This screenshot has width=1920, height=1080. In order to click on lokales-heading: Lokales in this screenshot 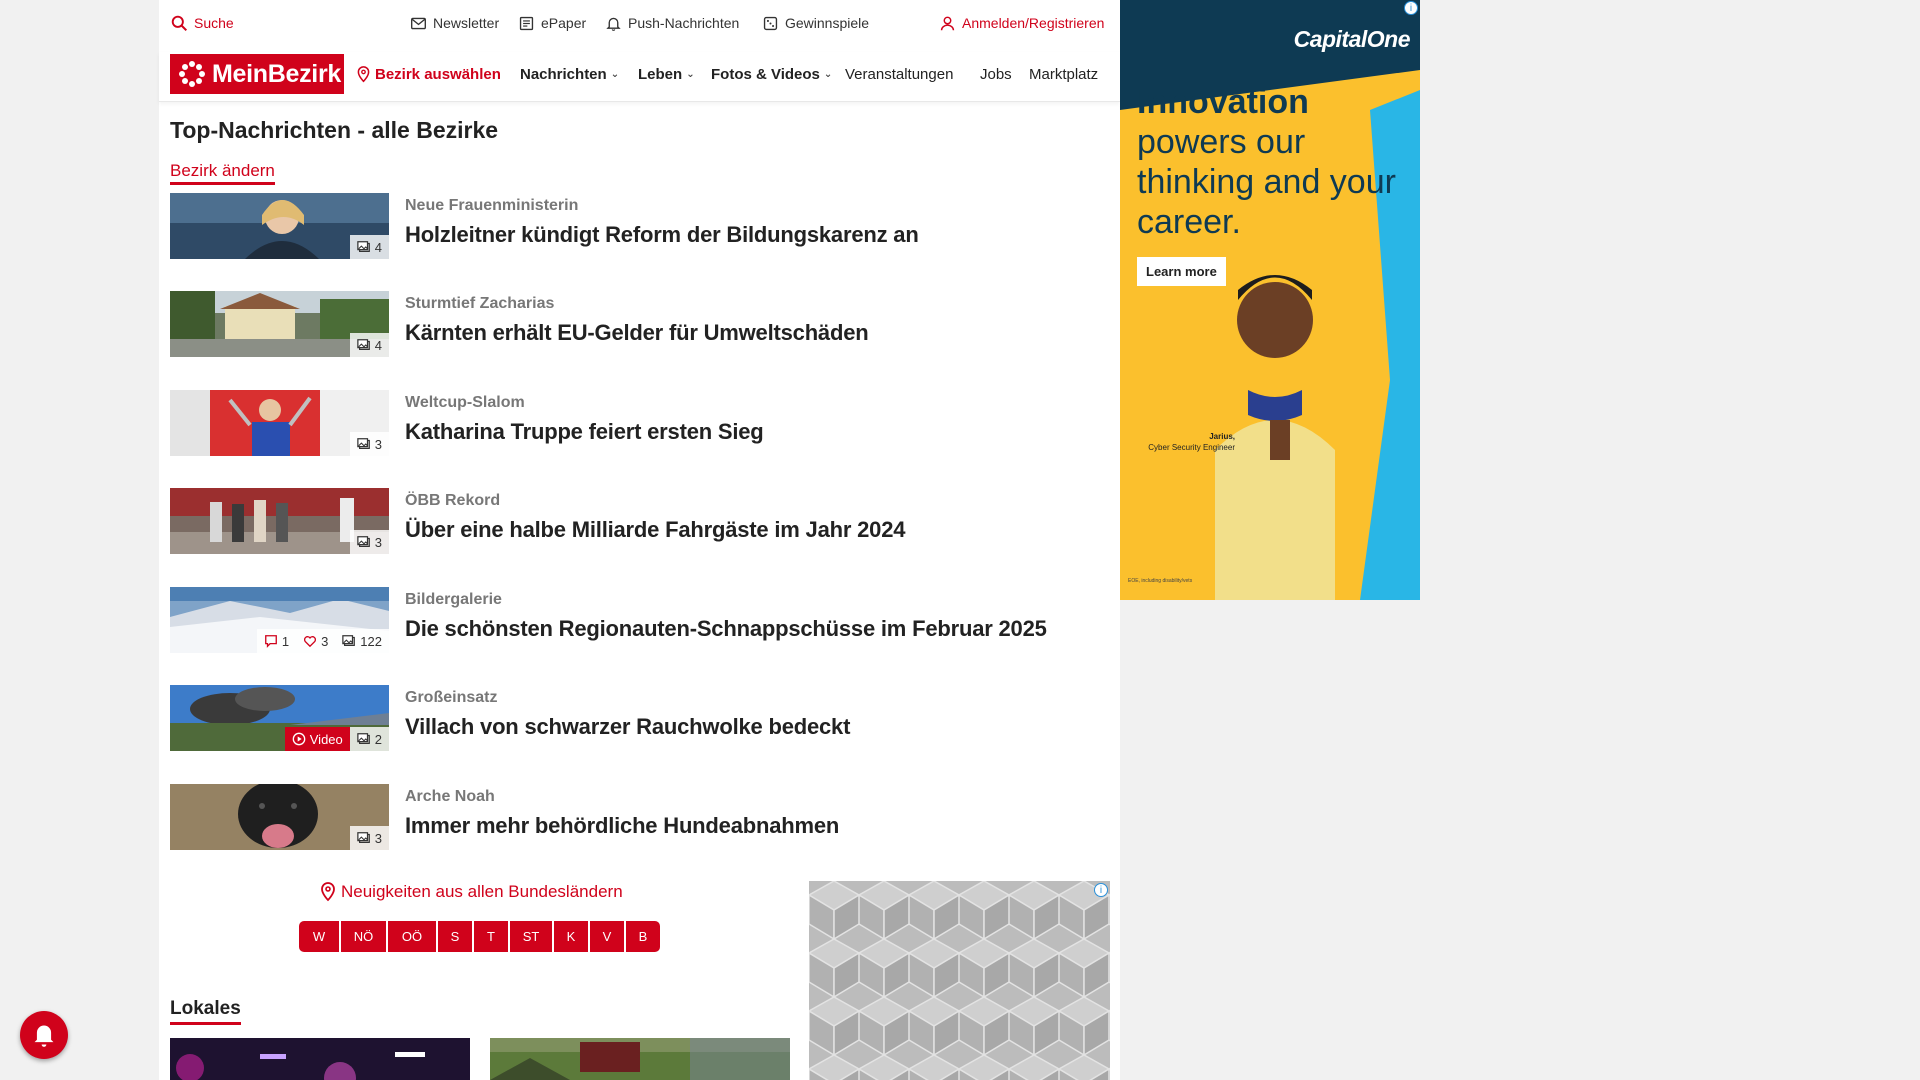, I will do `click(205, 1011)`.